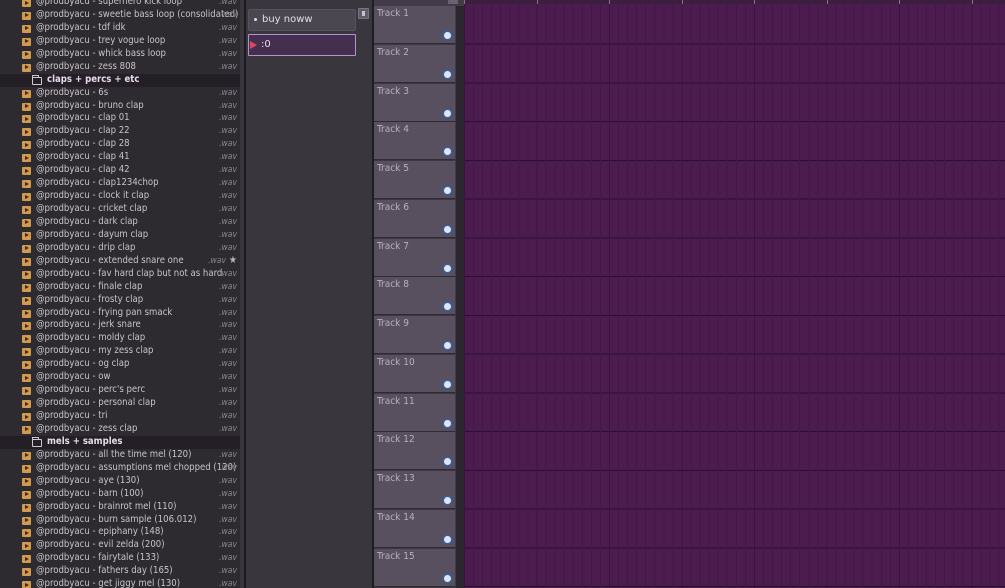 This screenshot has height=588, width=1005. Describe the element at coordinates (120, 364) in the screenshot. I see `browser-file: @prodbyacu - og clap .wav` at that location.